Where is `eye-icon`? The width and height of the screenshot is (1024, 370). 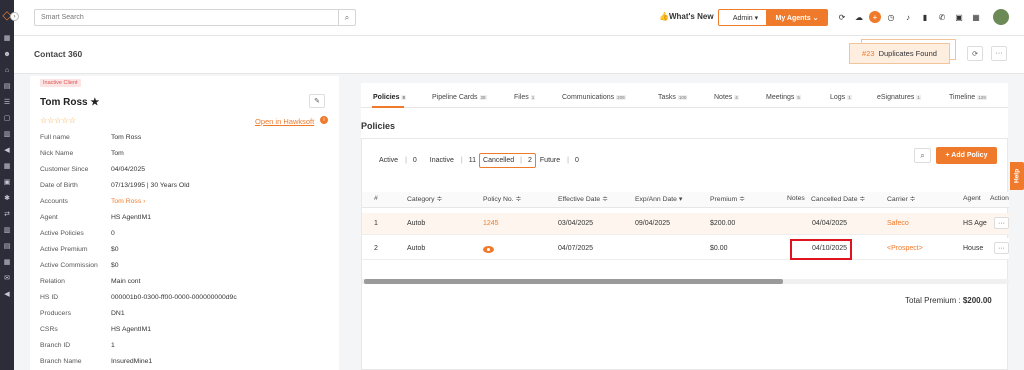
eye-icon is located at coordinates (488, 249).